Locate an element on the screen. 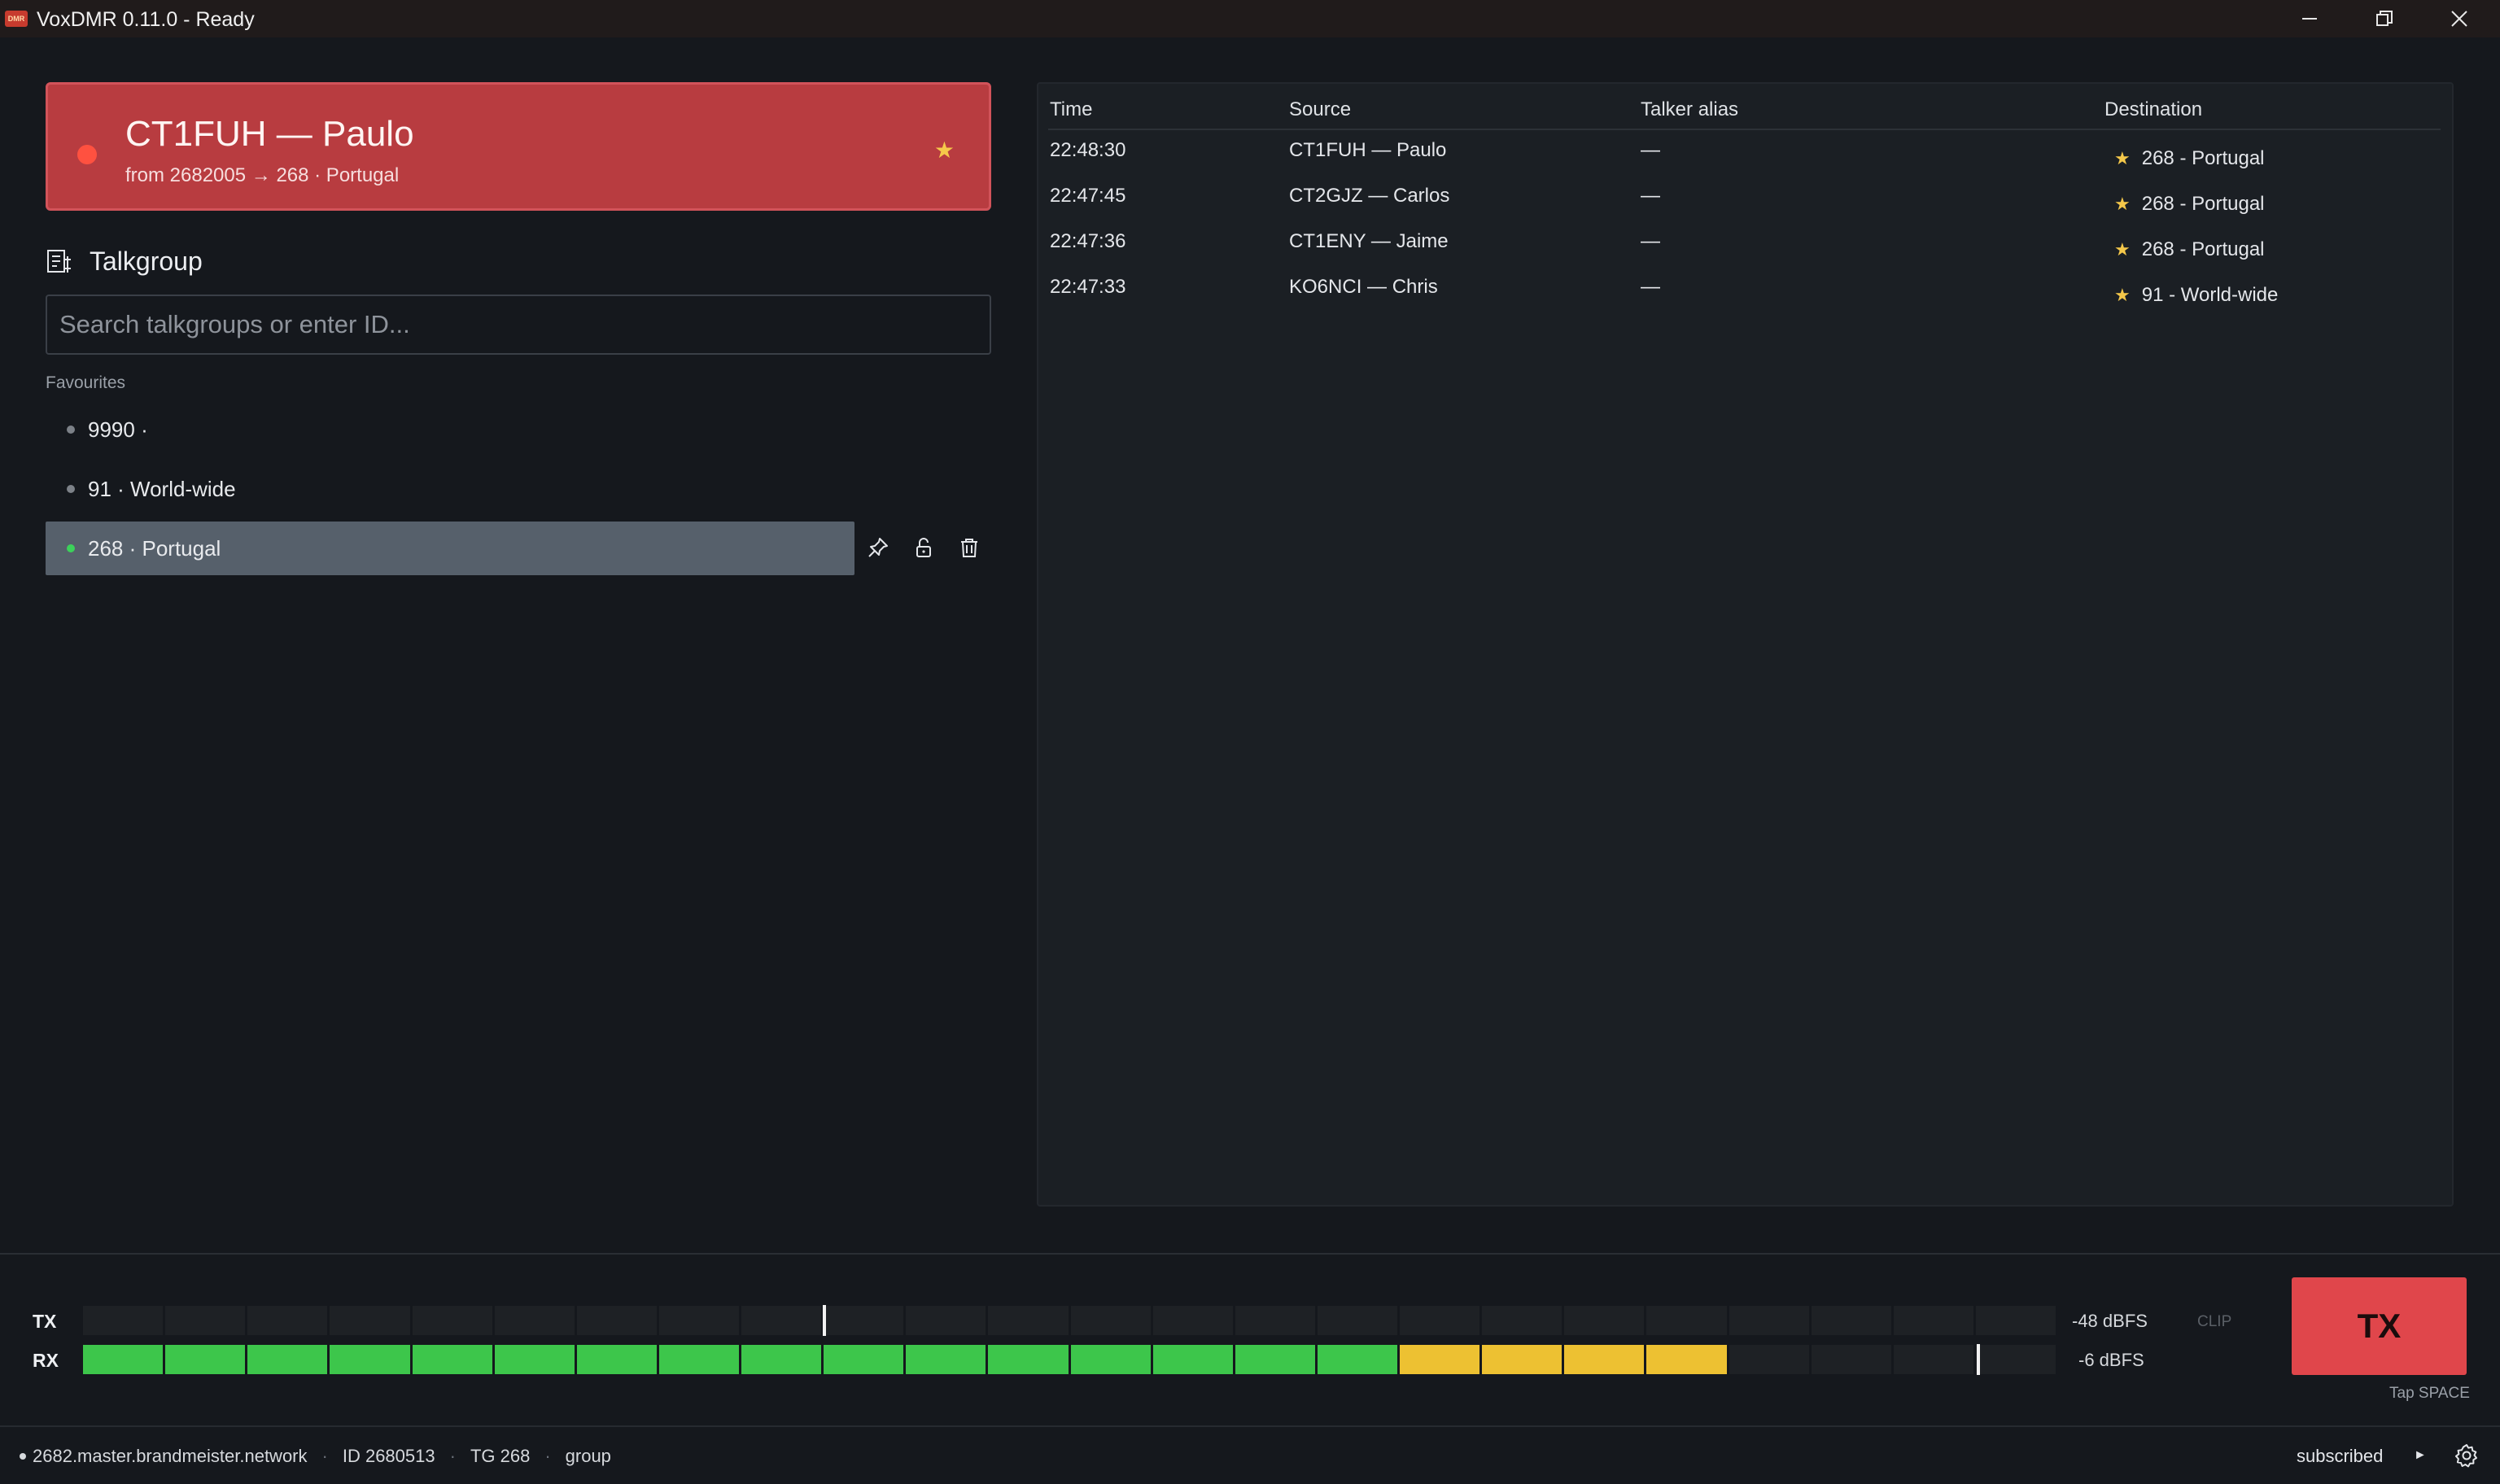 The height and width of the screenshot is (1484, 2500). pin-button is located at coordinates (878, 548).